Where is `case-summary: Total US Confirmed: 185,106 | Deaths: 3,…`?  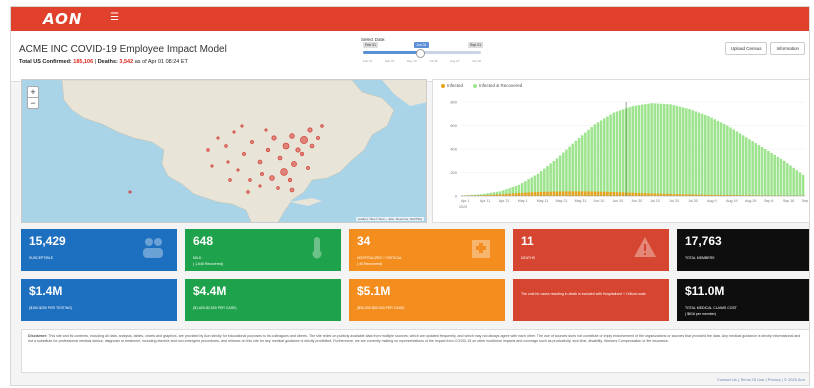 case-summary: Total US Confirmed: 185,106 | Deaths: 3,… is located at coordinates (103, 62).